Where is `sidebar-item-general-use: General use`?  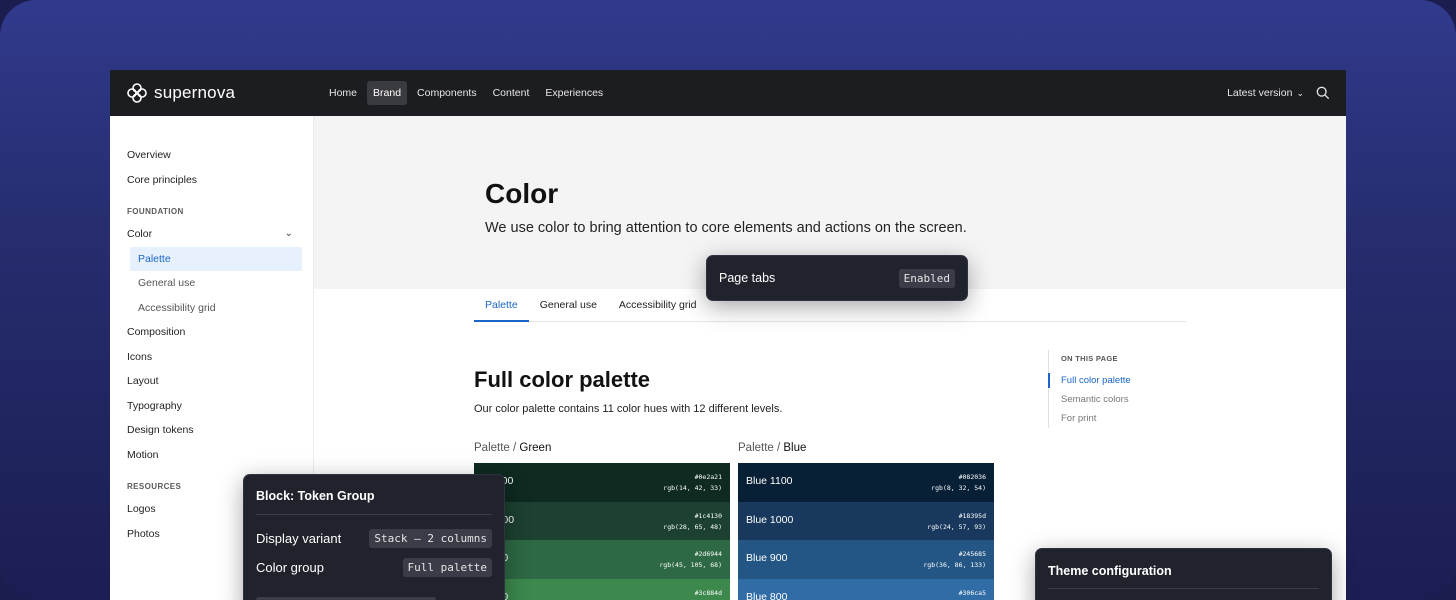 sidebar-item-general-use: General use is located at coordinates (211, 283).